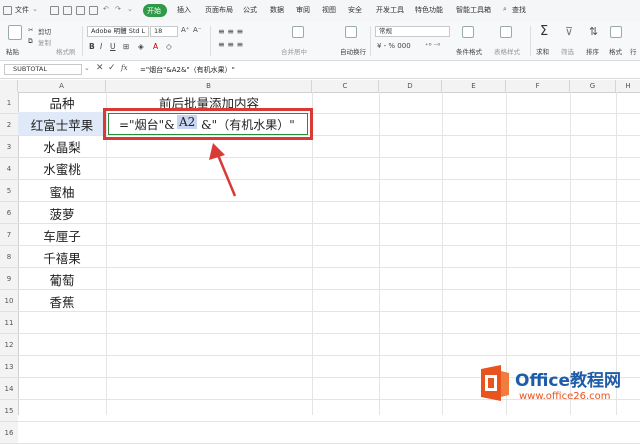  I want to click on column-header-a: A, so click(62, 86).